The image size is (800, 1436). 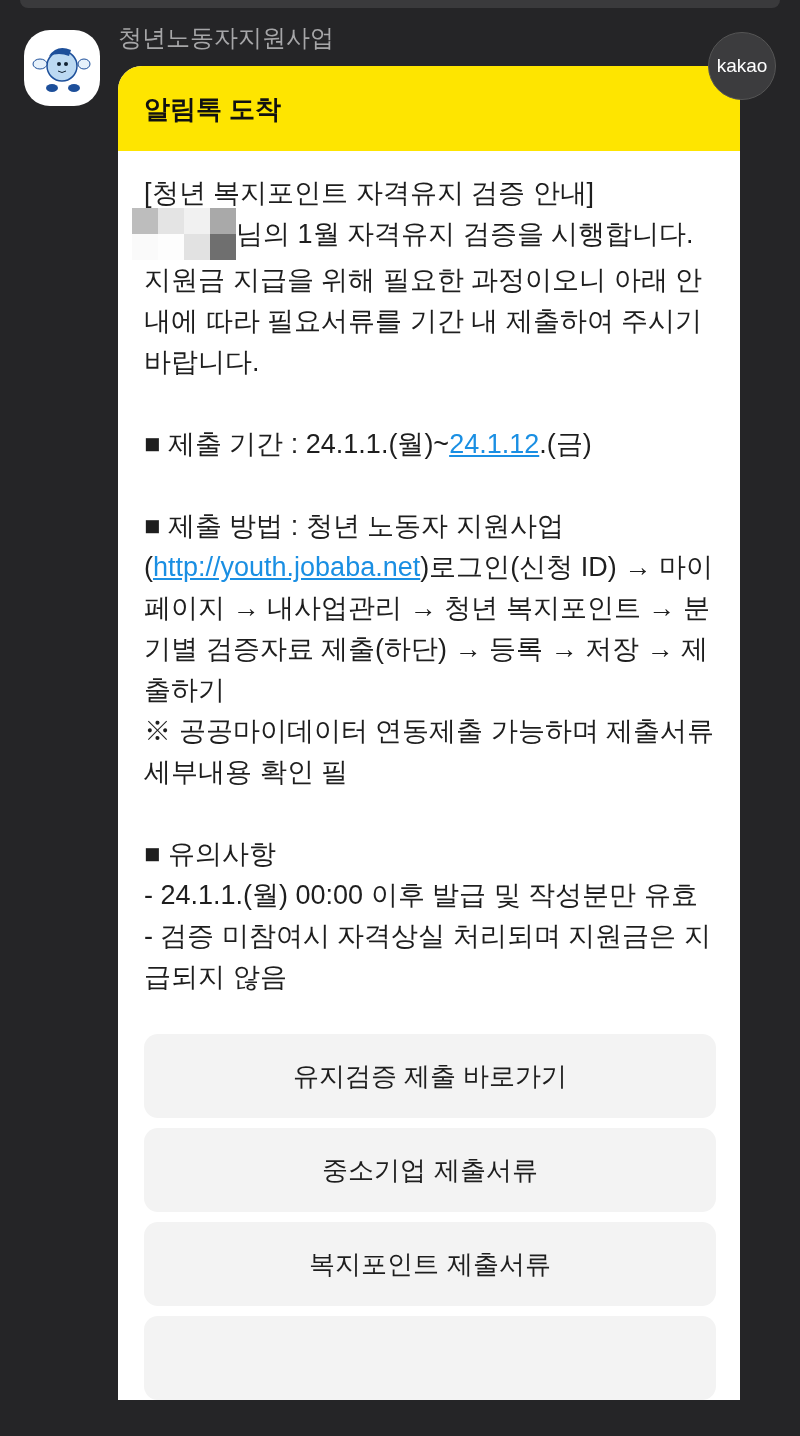 I want to click on message-text: ※ 공공마이데이터 연동제출 가능하며 제출서류 세부내용 확인 필, so click(x=429, y=752).